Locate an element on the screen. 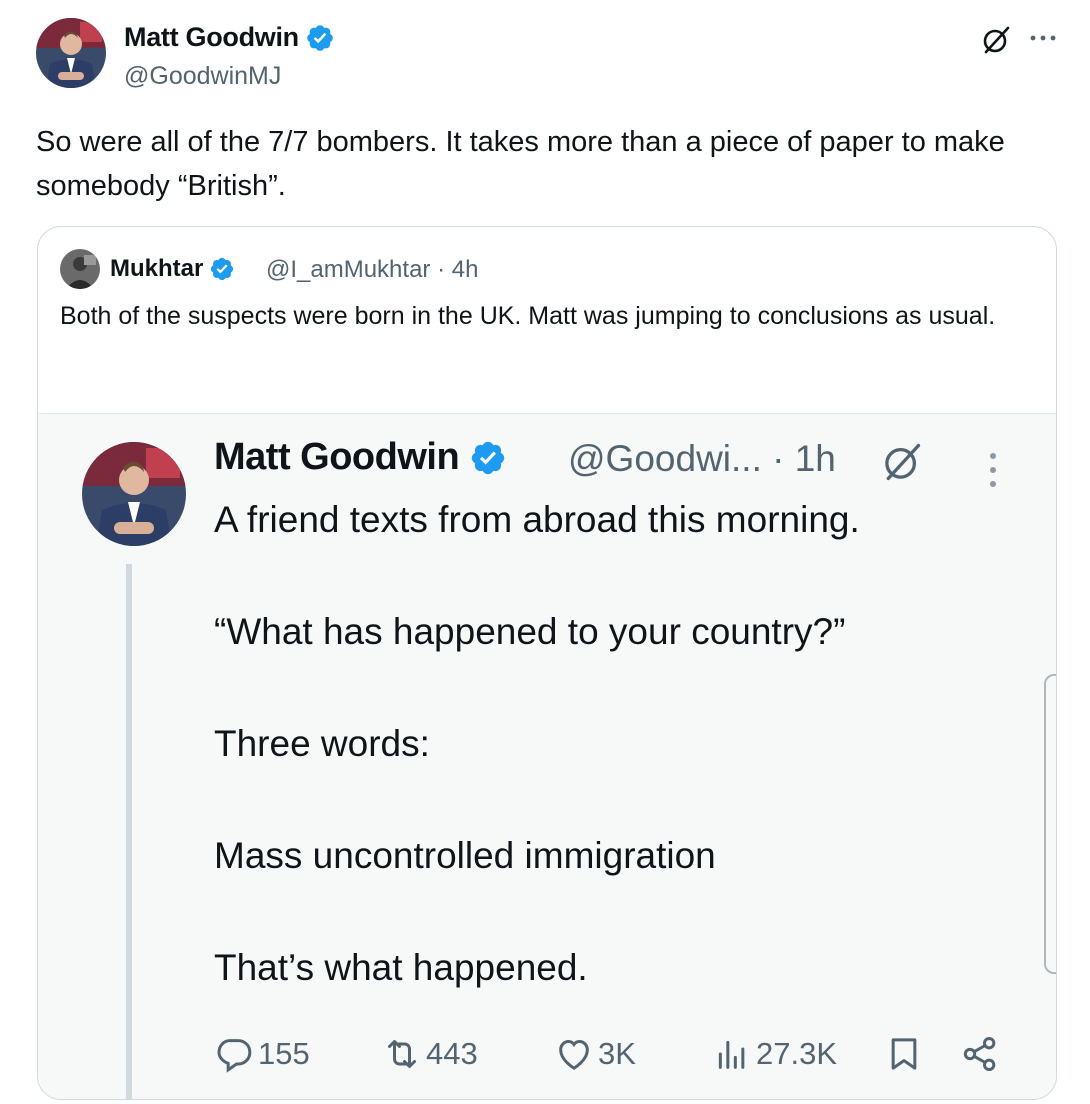 This screenshot has height=1104, width=1090. action-bar: 155 443 3K 27.3K is located at coordinates (624, 1059).